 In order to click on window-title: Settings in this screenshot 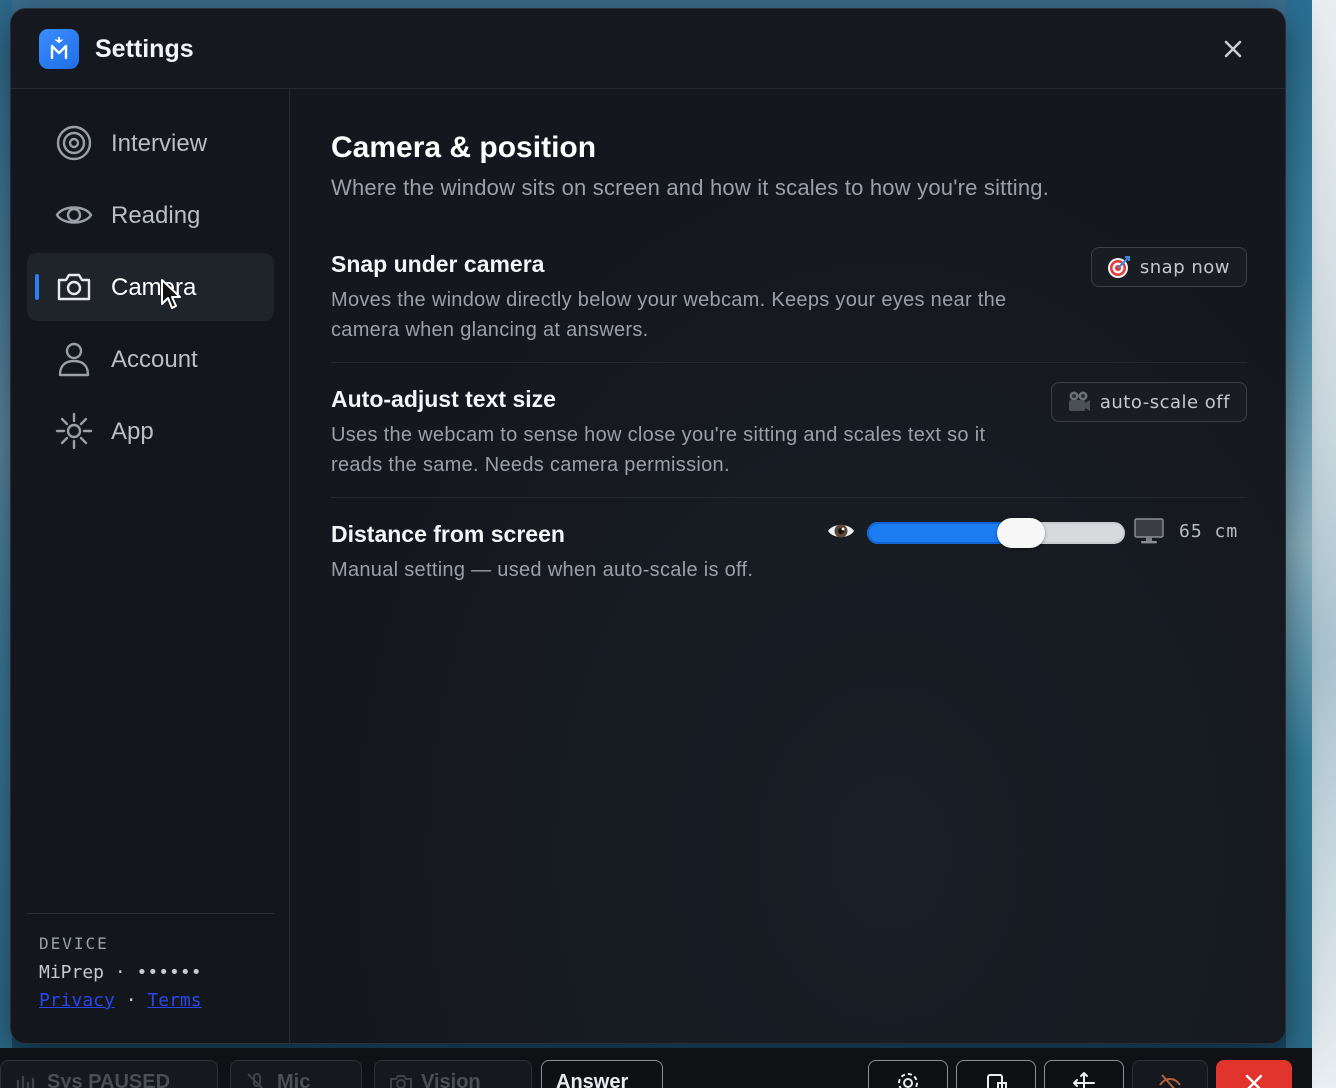, I will do `click(144, 49)`.